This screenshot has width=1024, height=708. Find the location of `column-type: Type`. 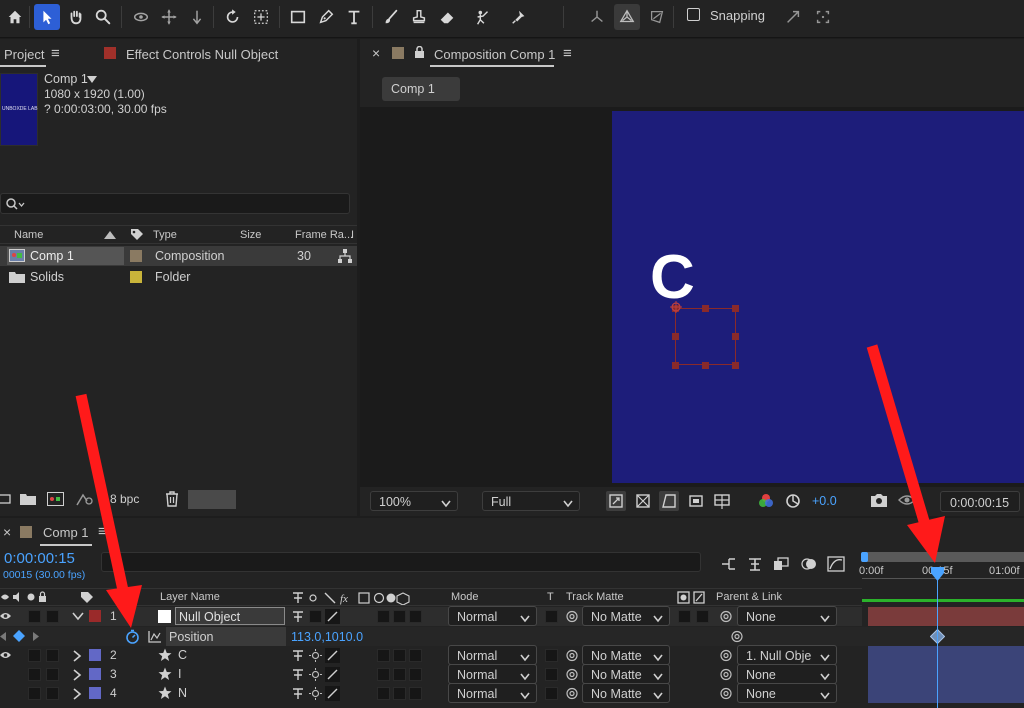

column-type: Type is located at coordinates (165, 235).